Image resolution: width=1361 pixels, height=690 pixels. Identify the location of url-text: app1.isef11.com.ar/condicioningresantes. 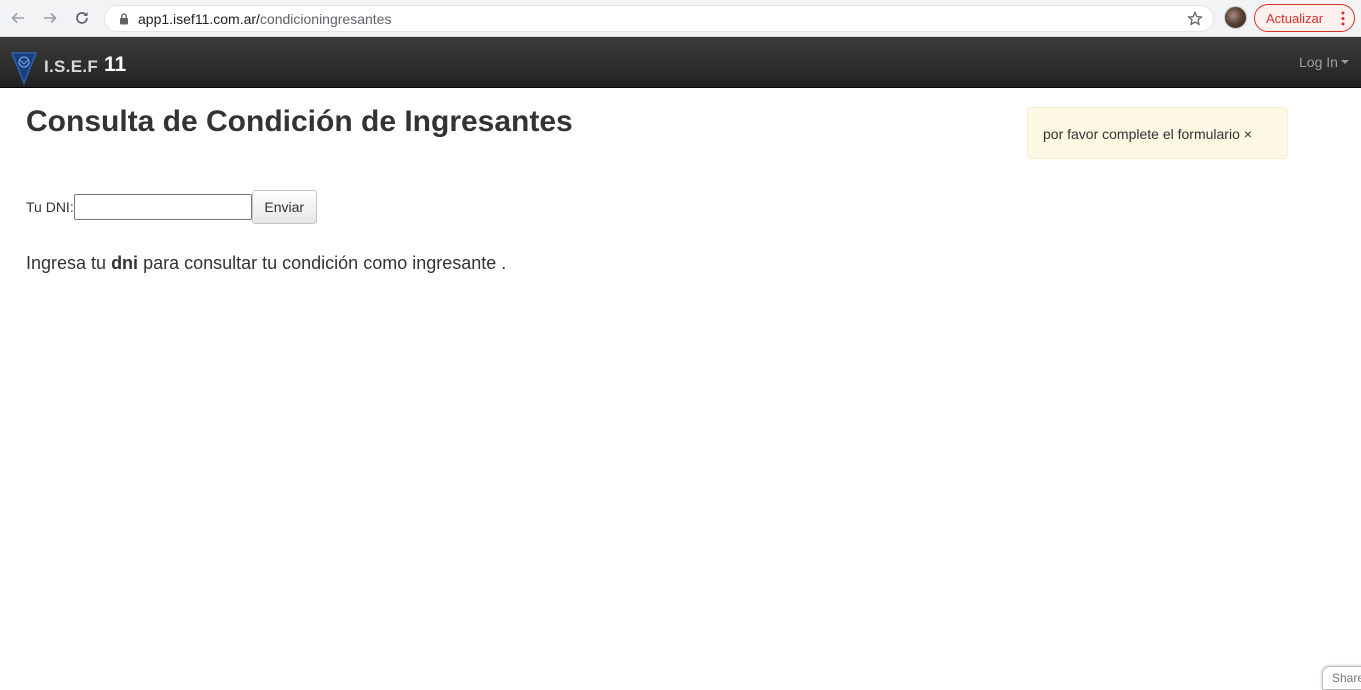
(264, 19).